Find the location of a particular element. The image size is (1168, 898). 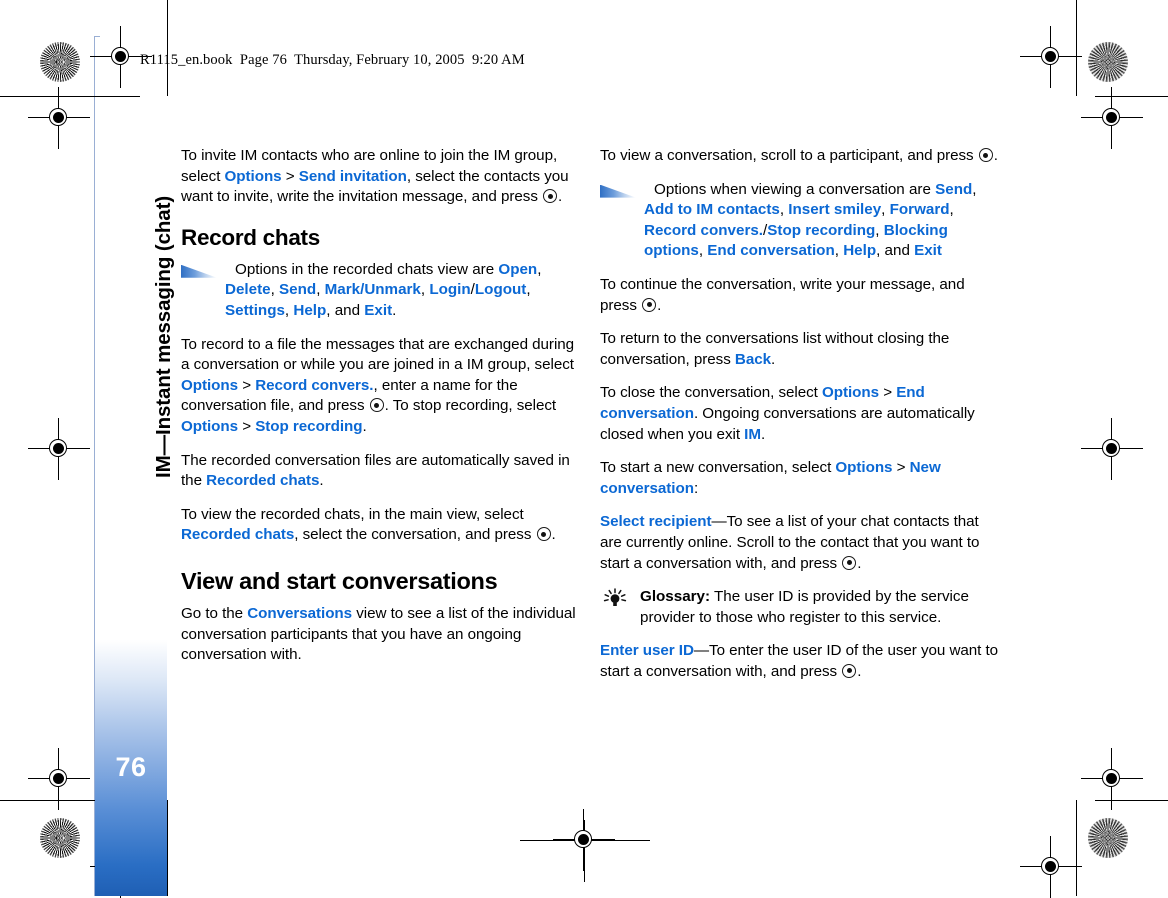

text-run: , and is located at coordinates (345, 310).